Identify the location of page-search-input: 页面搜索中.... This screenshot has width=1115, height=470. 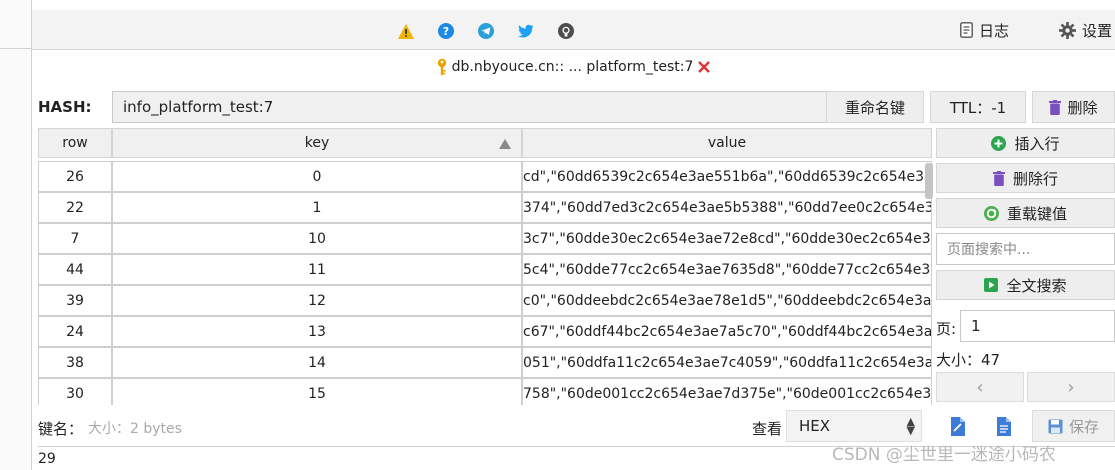
(1025, 249).